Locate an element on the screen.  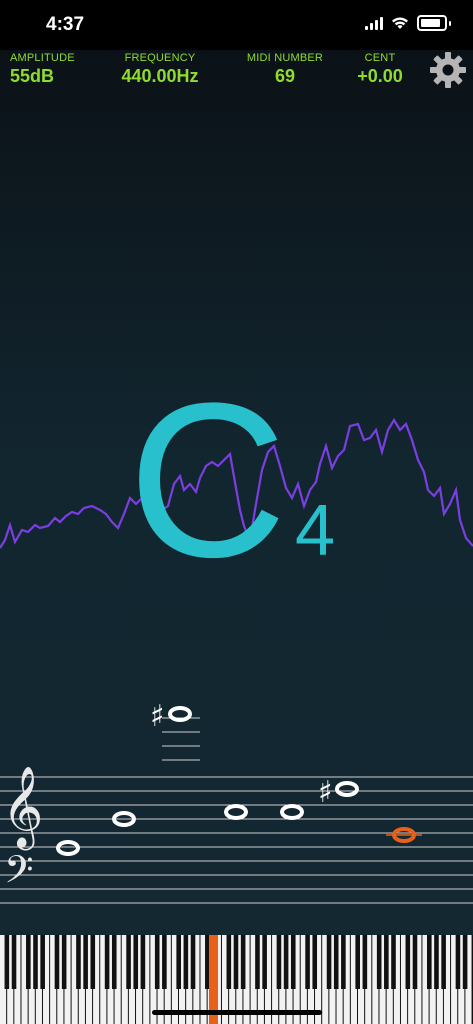
status-icons is located at coordinates (408, 23).